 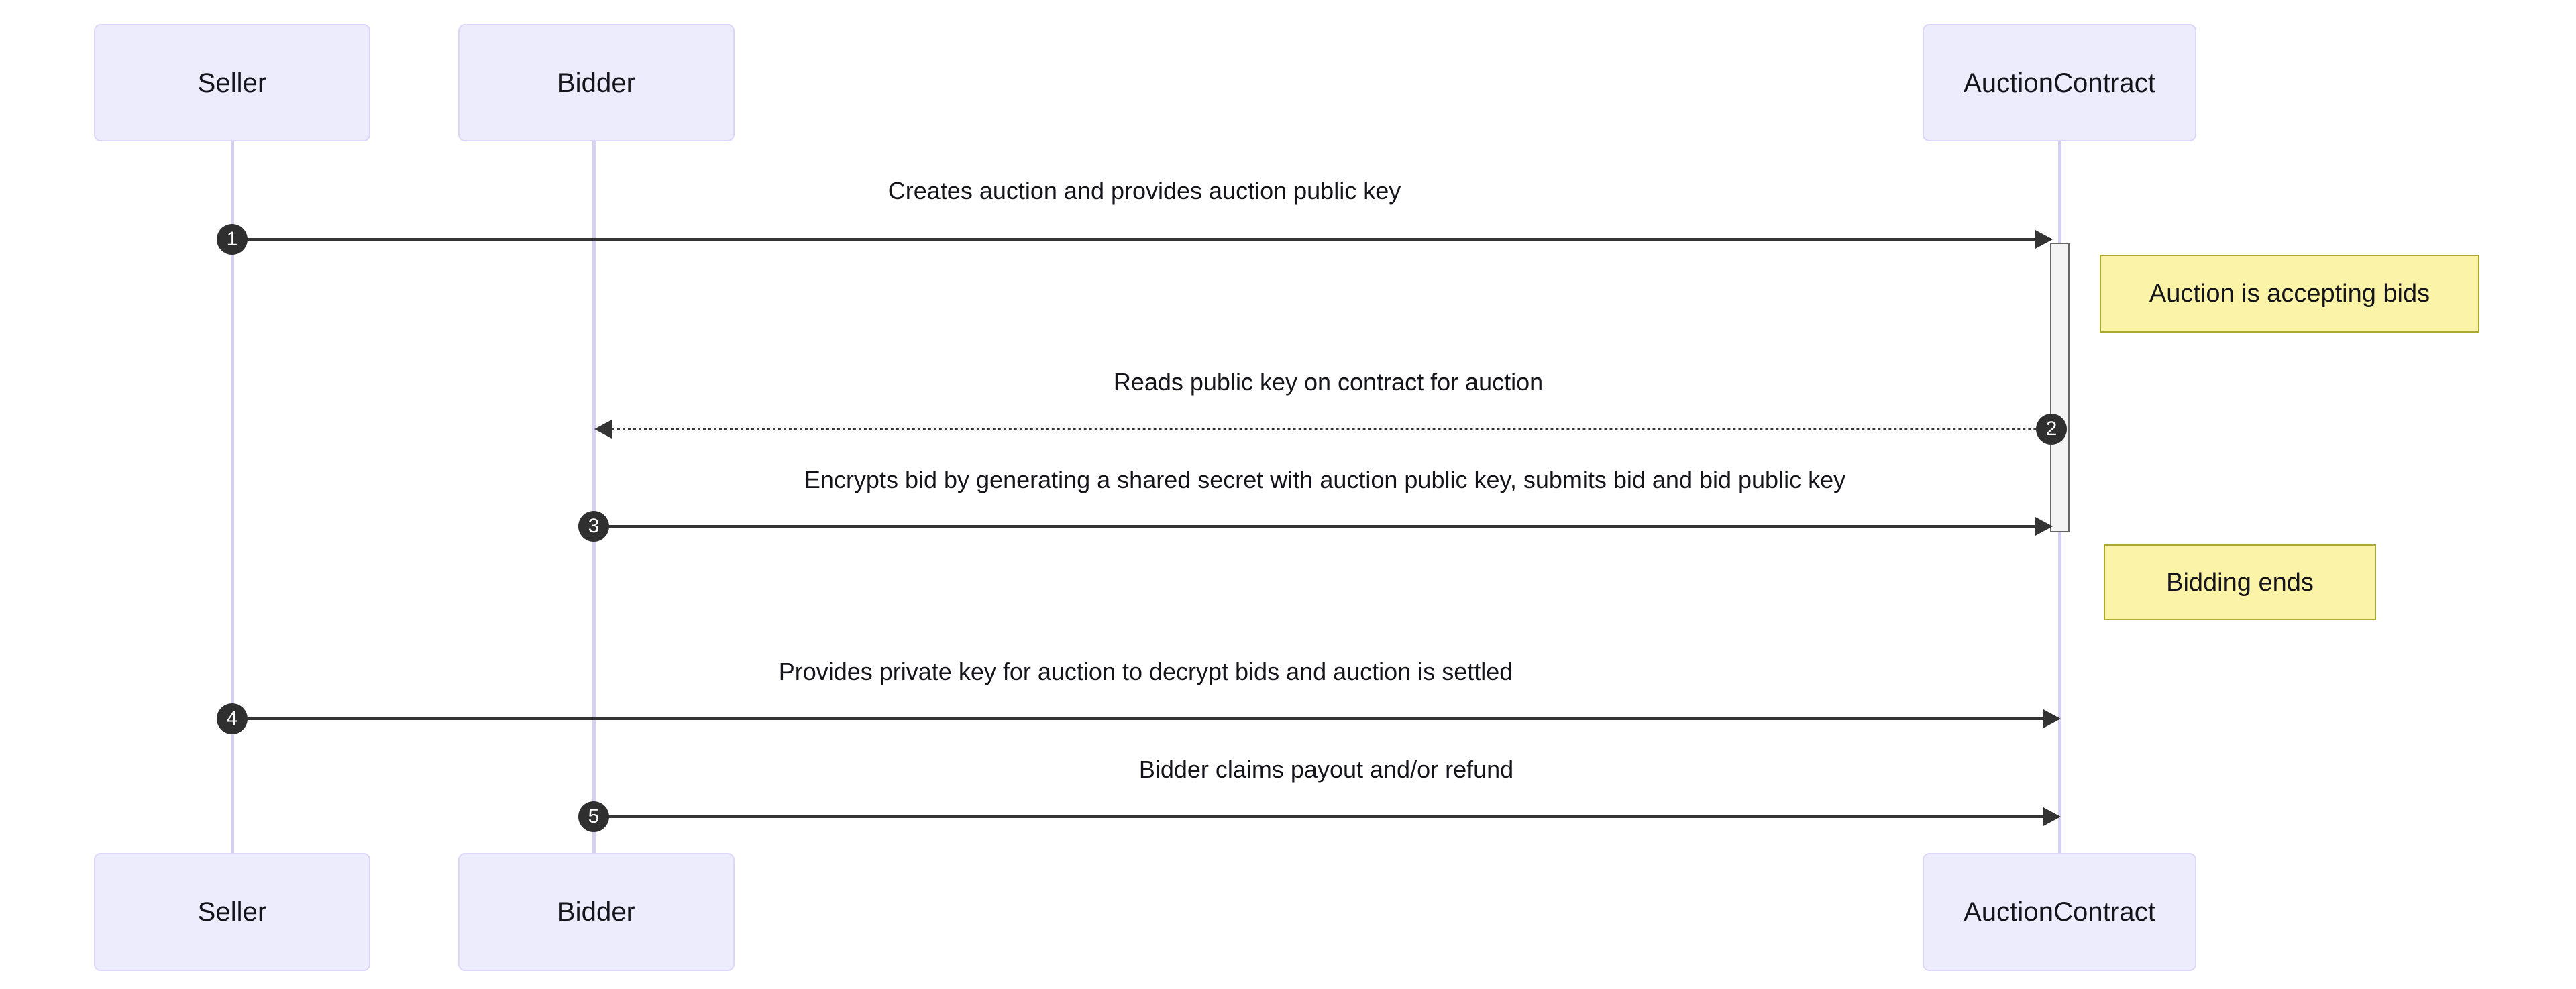 What do you see at coordinates (2052, 719) in the screenshot?
I see `message-4-arrowhead` at bounding box center [2052, 719].